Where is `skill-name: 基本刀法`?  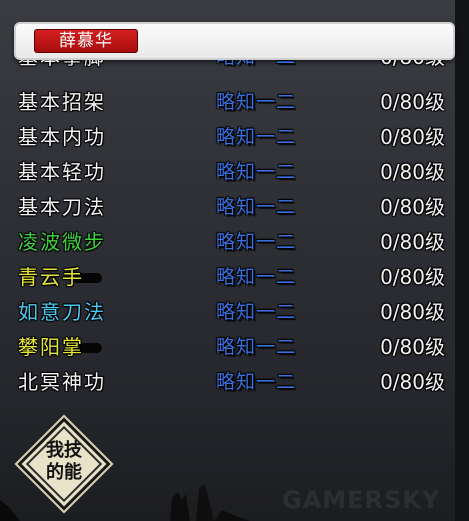 skill-name: 基本刀法 is located at coordinates (62, 207).